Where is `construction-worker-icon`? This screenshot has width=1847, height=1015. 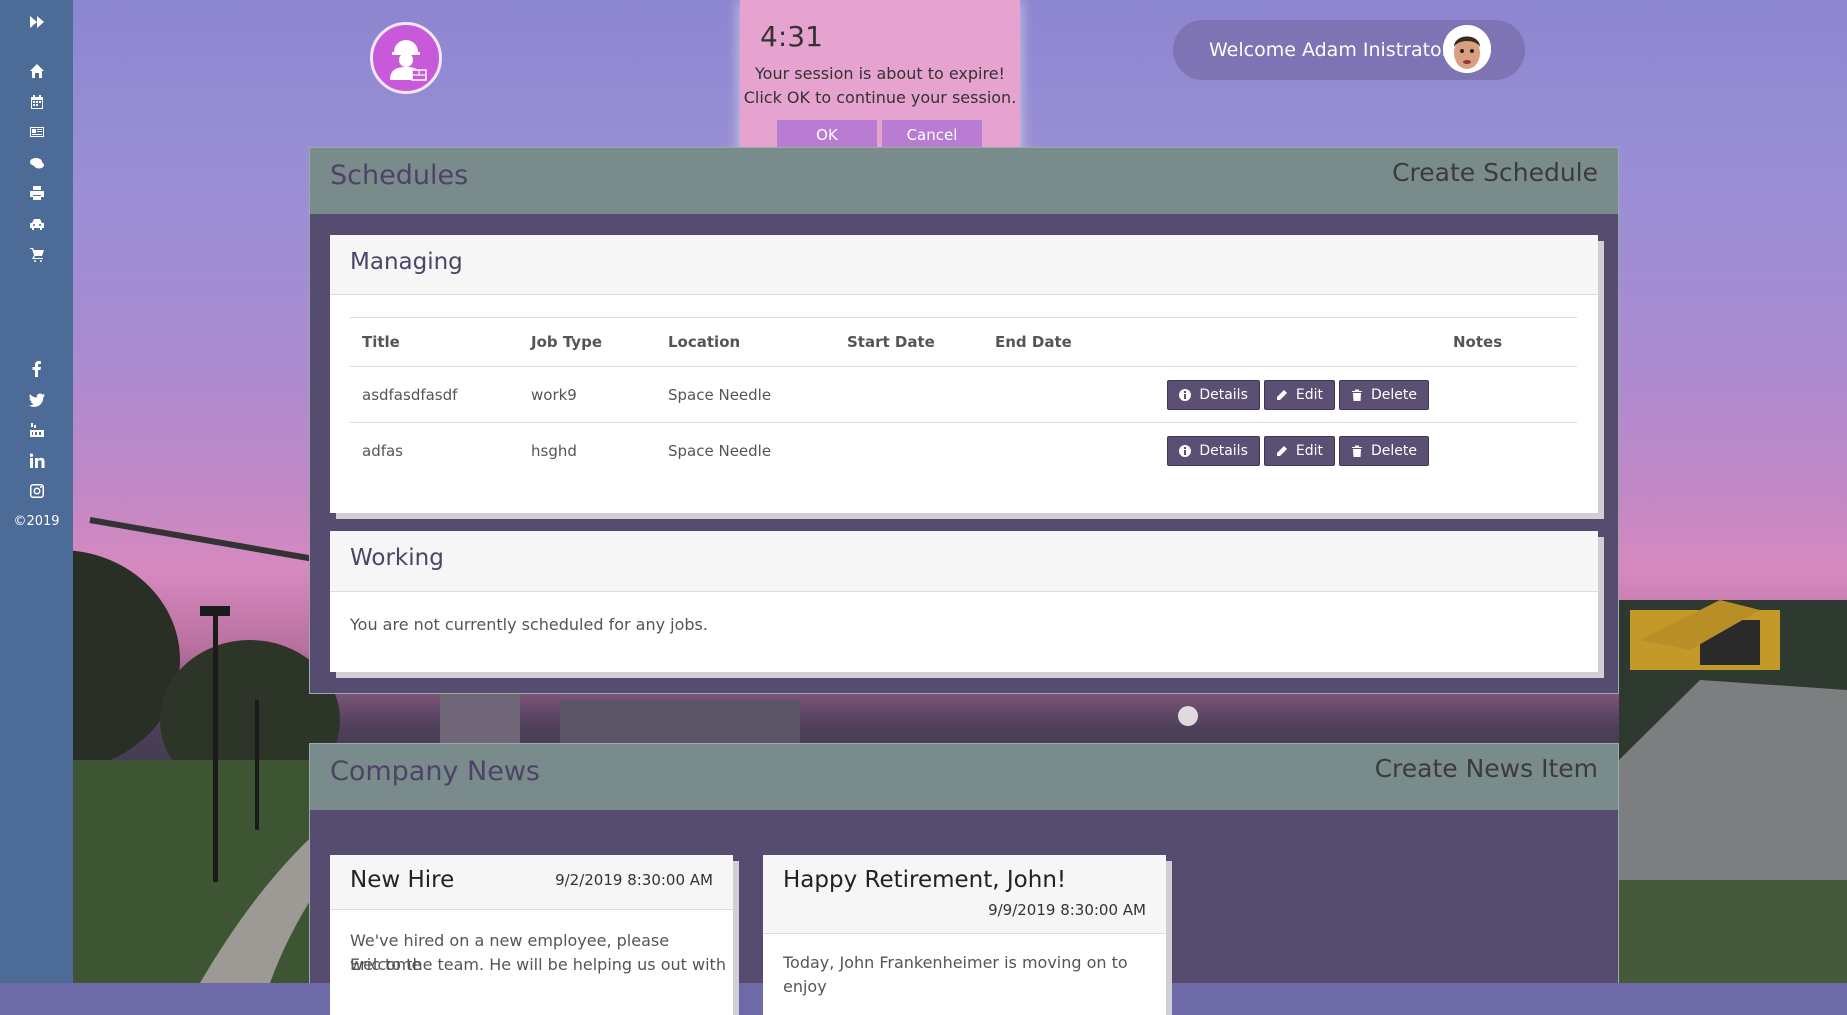 construction-worker-icon is located at coordinates (408, 60).